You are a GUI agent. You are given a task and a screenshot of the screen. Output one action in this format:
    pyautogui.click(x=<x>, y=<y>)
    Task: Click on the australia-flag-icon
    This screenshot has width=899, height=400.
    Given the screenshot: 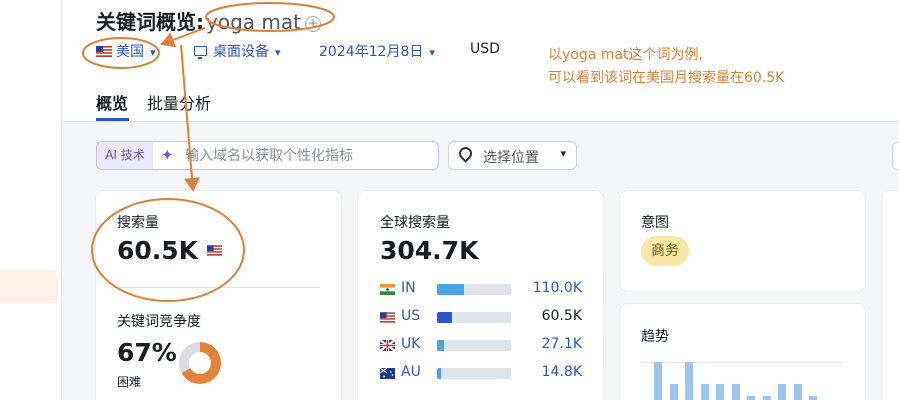 What is the action you would take?
    pyautogui.click(x=387, y=373)
    